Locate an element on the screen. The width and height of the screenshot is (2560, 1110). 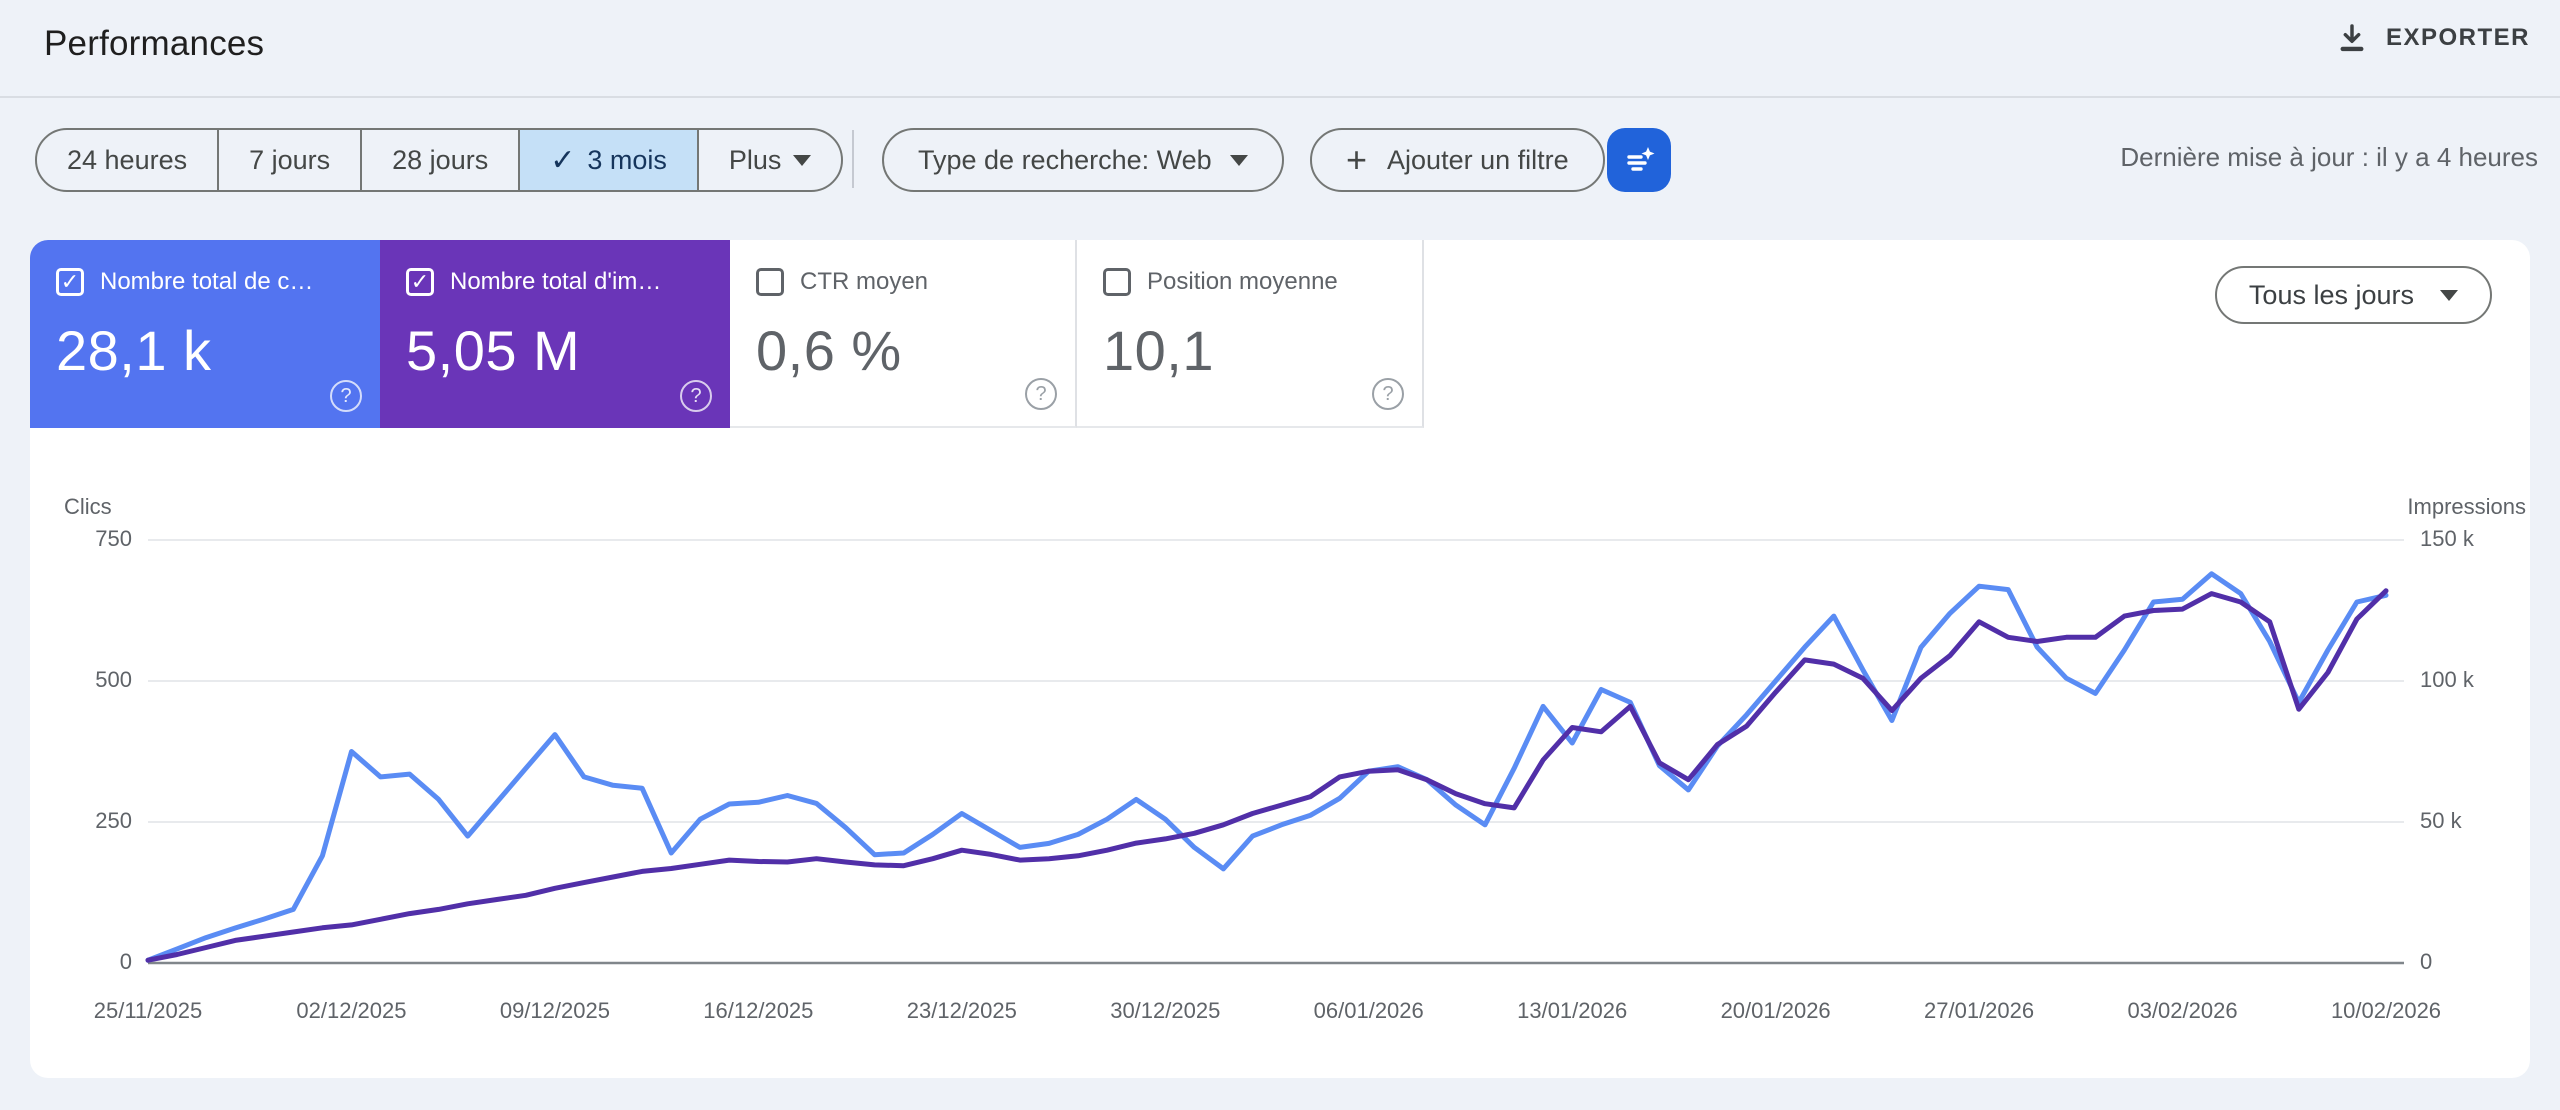
x-axis-tick: 16/12/2025 is located at coordinates (758, 1010).